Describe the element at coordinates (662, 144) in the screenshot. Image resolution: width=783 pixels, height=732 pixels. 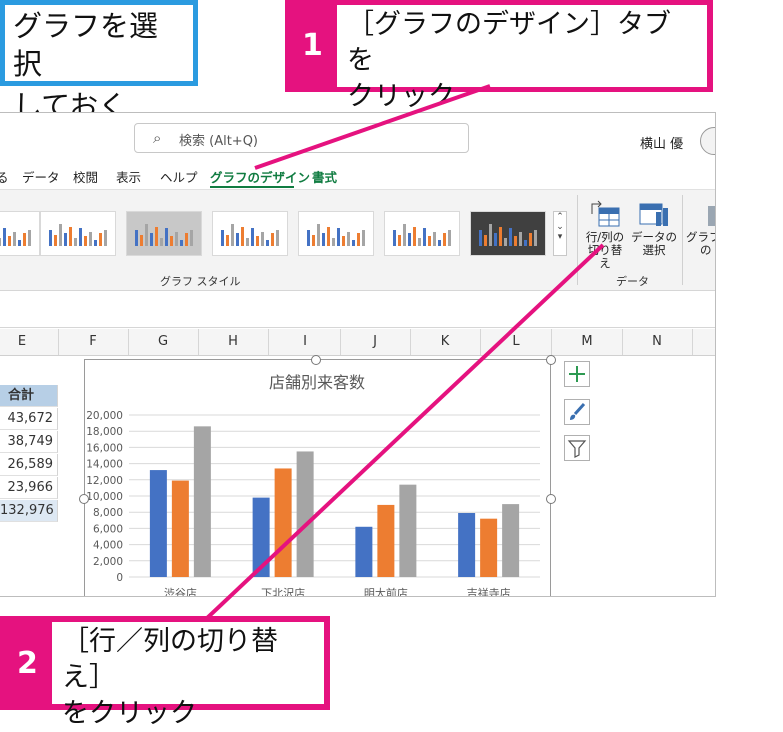
I see `user-name: 横山 優` at that location.